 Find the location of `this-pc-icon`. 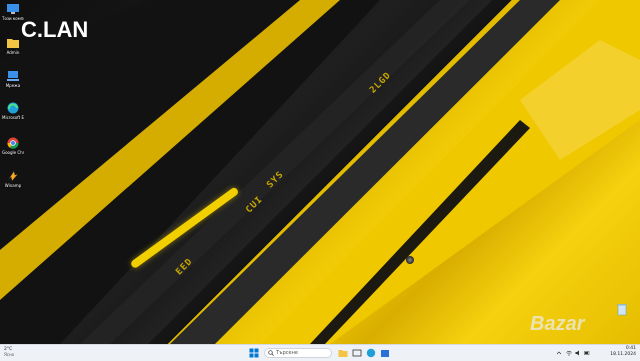

this-pc-icon is located at coordinates (13, 9).